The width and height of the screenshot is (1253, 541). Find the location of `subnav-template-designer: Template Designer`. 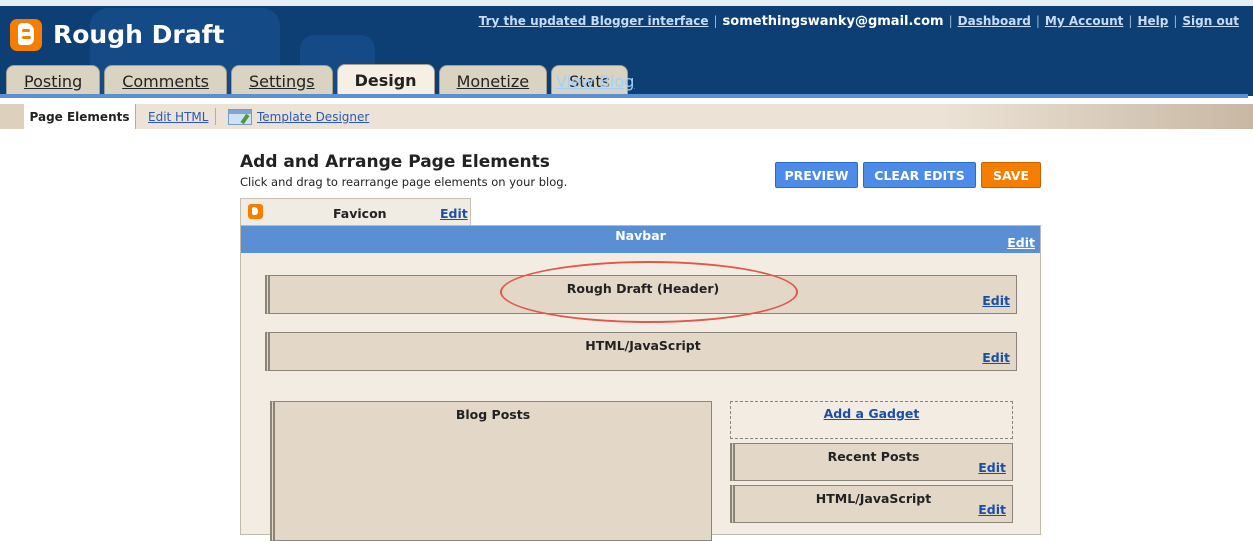

subnav-template-designer: Template Designer is located at coordinates (313, 117).